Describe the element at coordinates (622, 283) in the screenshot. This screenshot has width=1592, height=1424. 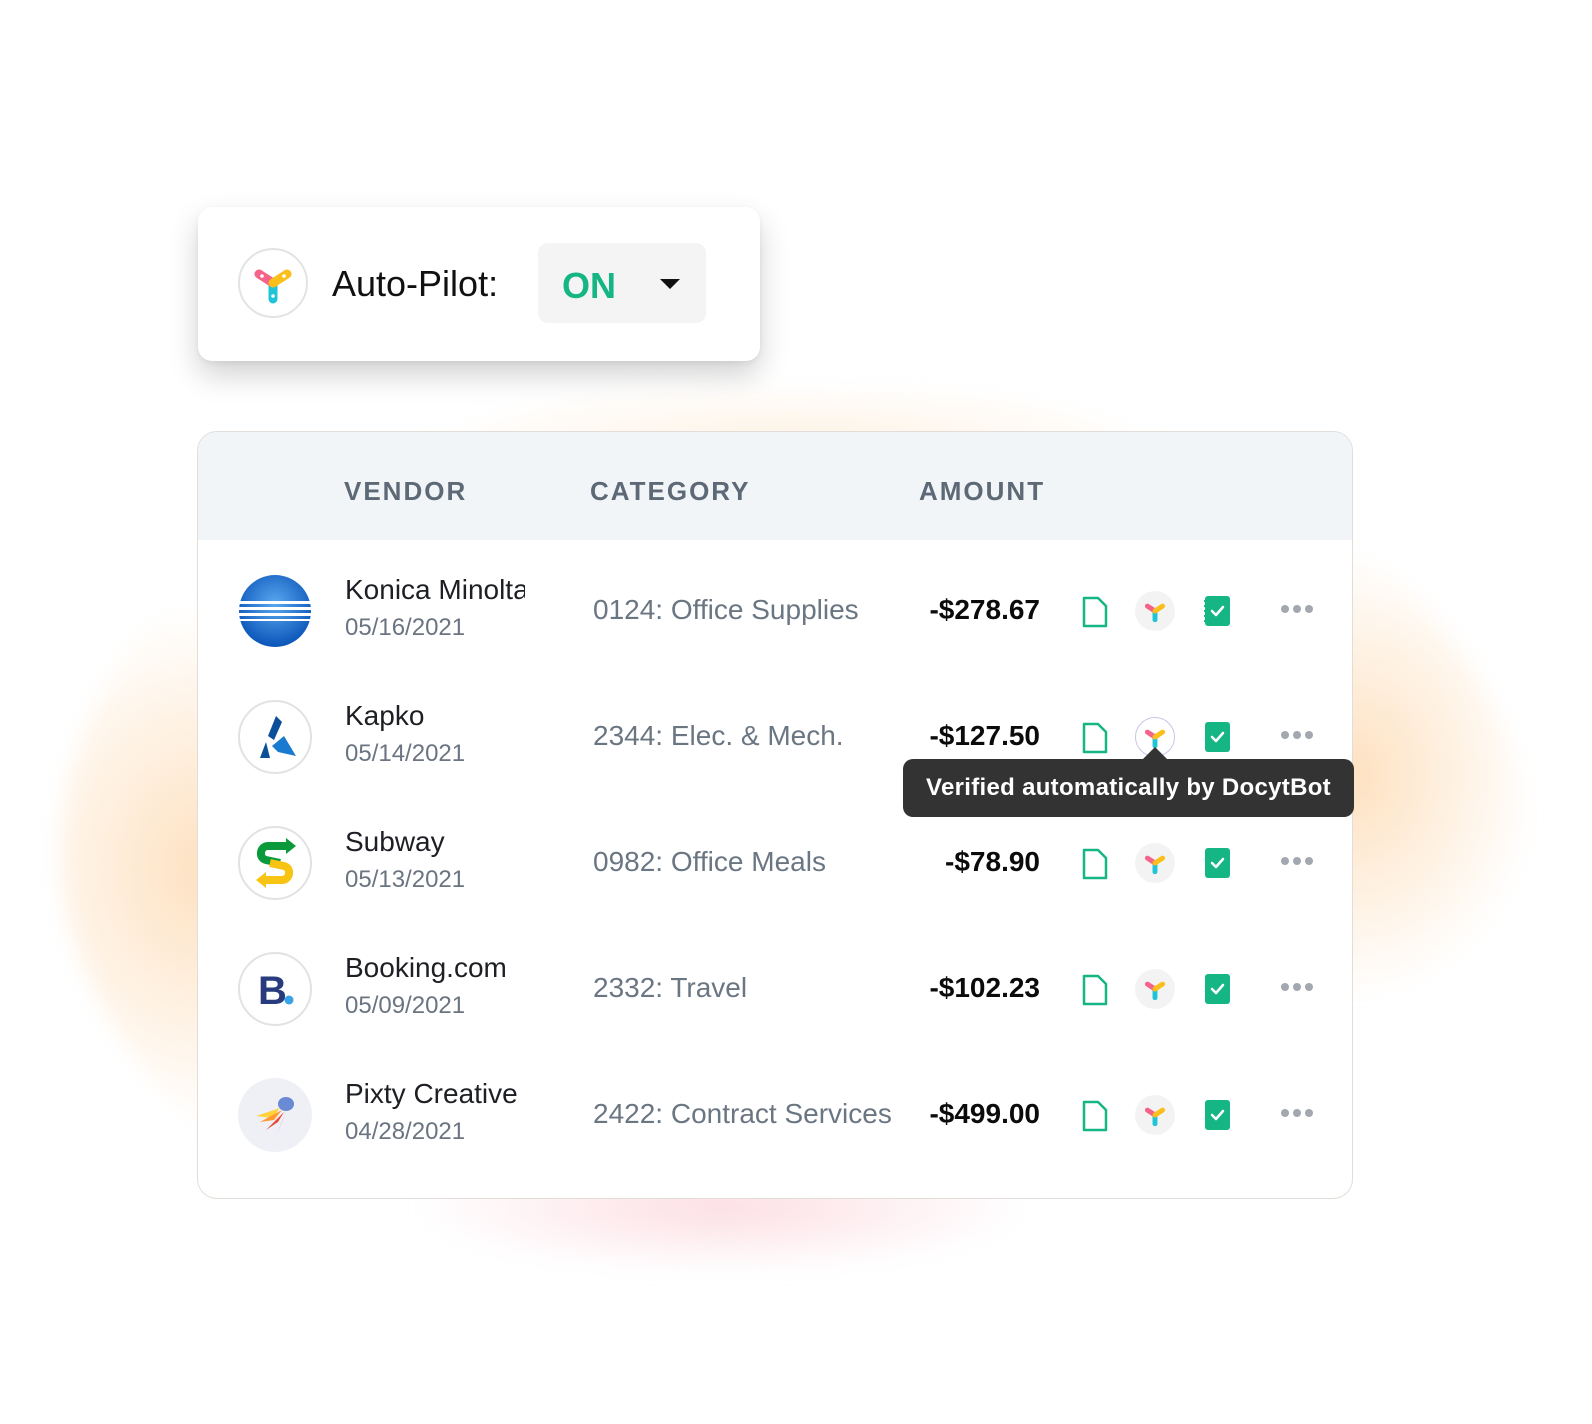
I see `autopilot-dropdown: ON` at that location.